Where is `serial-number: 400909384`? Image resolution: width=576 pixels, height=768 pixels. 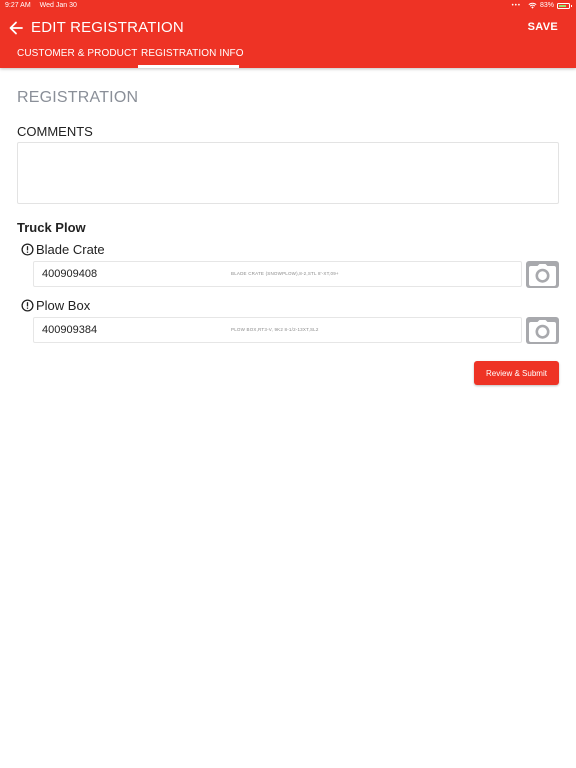 serial-number: 400909384 is located at coordinates (70, 330).